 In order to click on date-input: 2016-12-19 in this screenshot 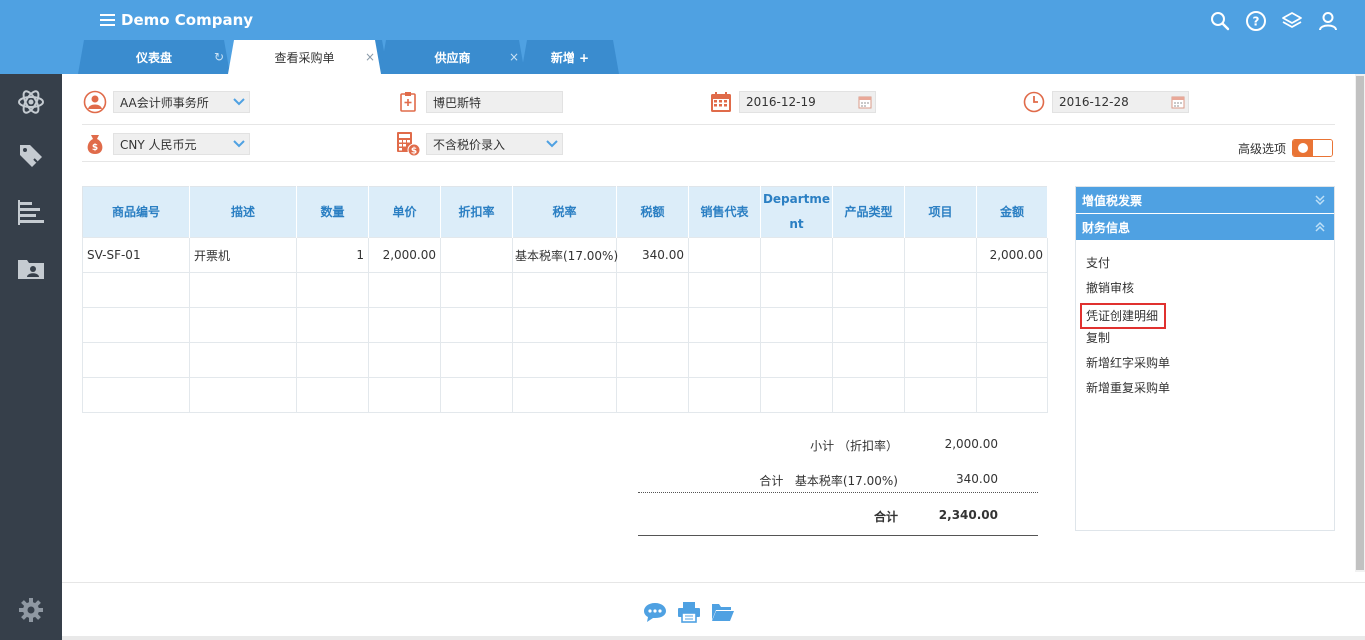, I will do `click(807, 102)`.